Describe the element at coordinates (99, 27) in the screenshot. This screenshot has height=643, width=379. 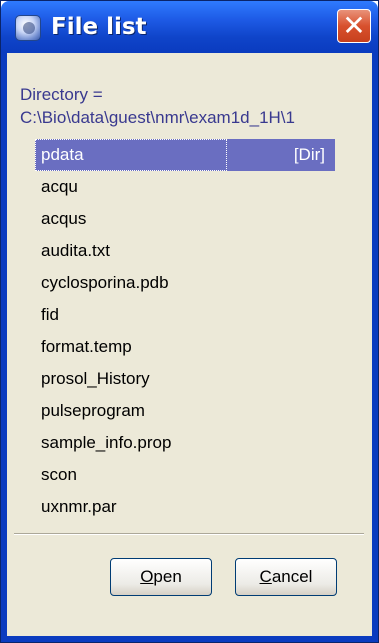
I see `window-title: File list` at that location.